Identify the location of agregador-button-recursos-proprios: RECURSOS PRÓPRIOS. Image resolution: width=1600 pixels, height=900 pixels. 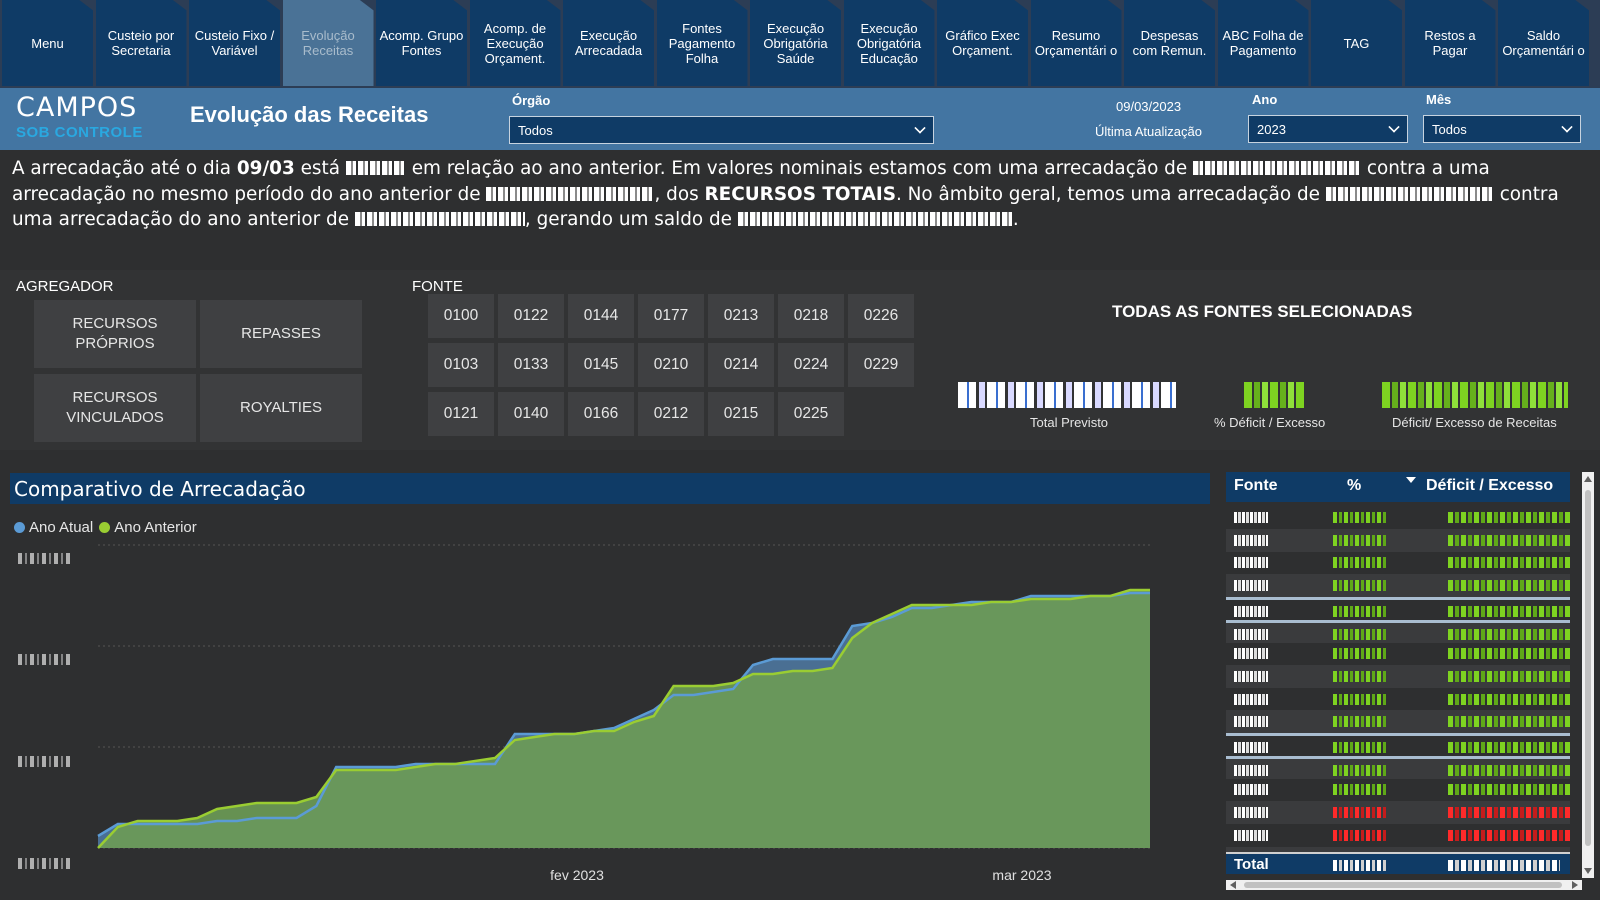
(115, 334).